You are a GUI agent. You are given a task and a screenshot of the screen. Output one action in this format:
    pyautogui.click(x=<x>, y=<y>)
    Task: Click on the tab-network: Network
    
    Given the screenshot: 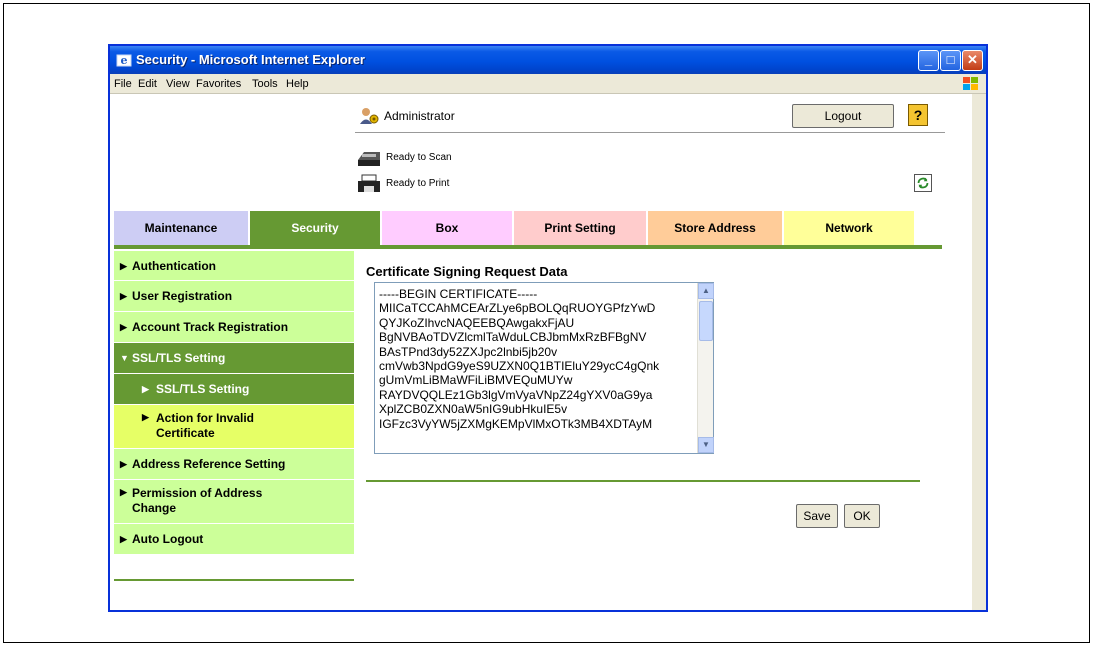 What is the action you would take?
    pyautogui.click(x=849, y=228)
    